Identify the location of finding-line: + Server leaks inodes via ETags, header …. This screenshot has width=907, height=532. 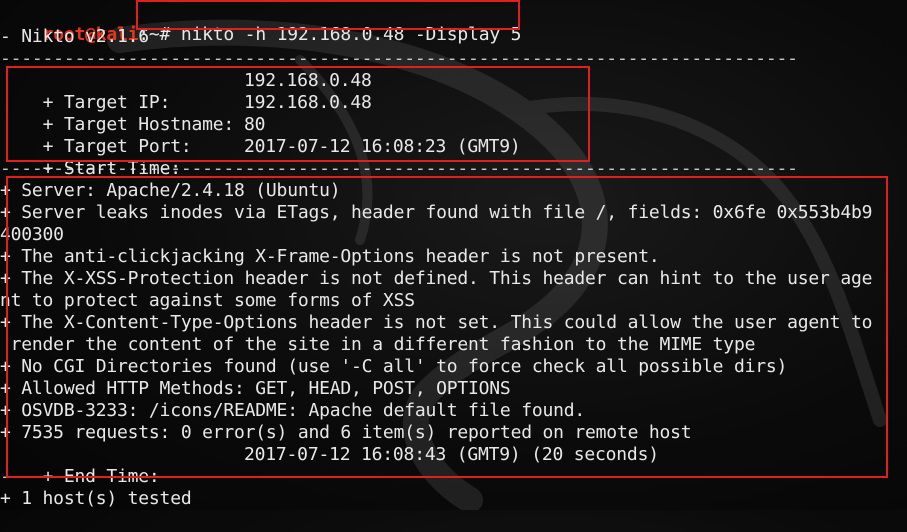
(436, 212).